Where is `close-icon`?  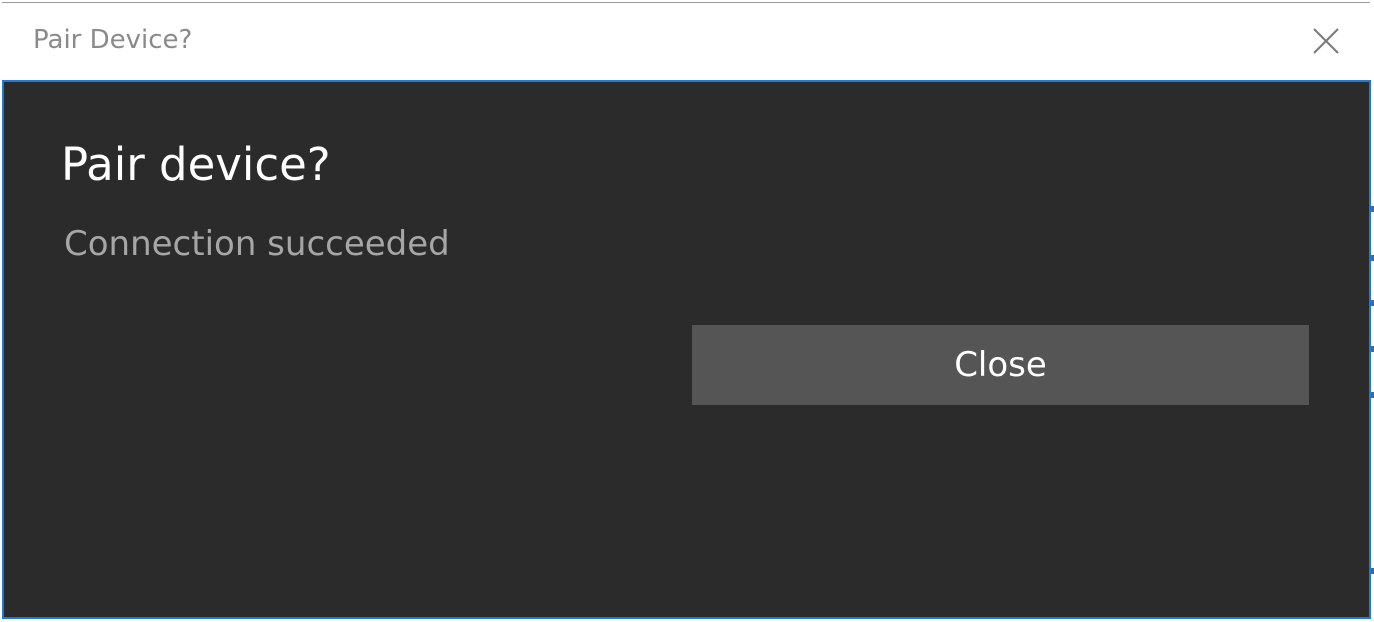
close-icon is located at coordinates (1326, 41).